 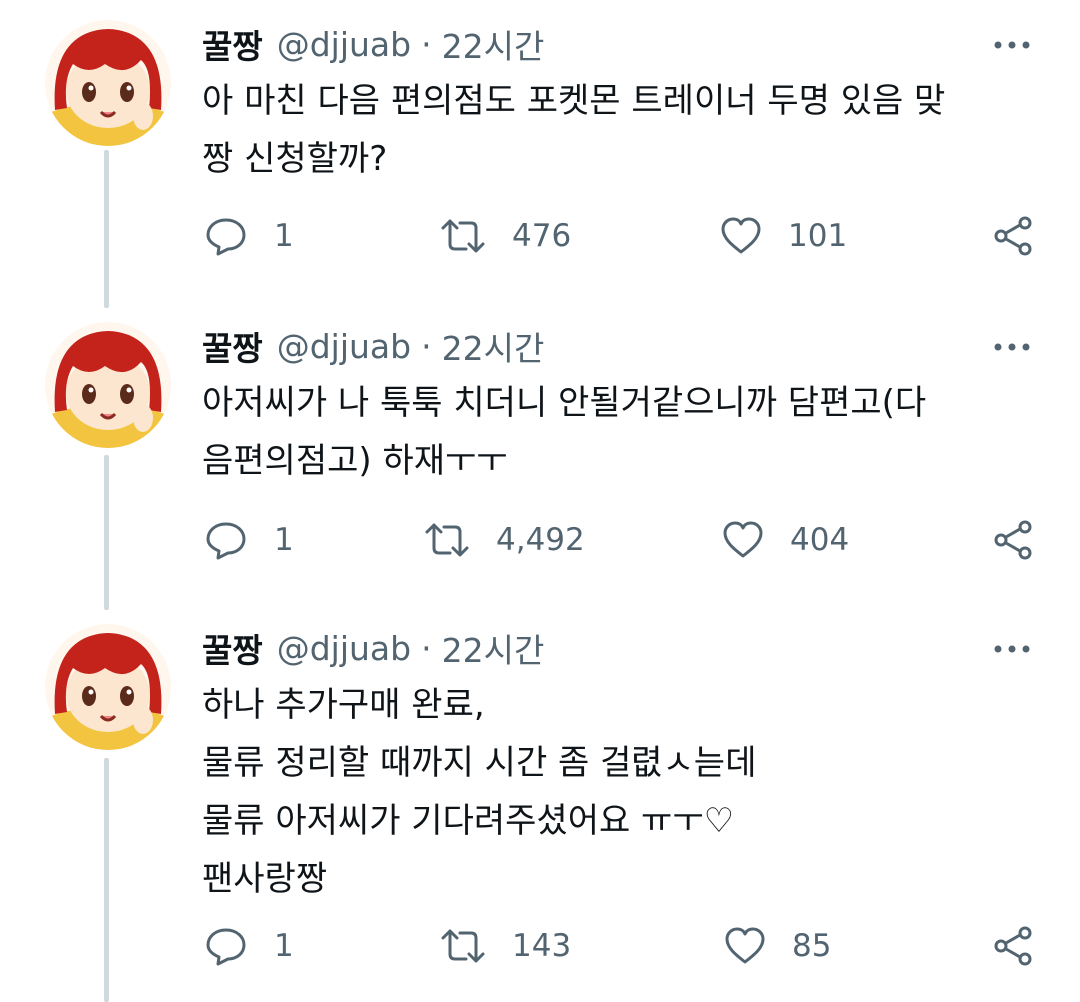 What do you see at coordinates (820, 540) in the screenshot?
I see `like-count: 404` at bounding box center [820, 540].